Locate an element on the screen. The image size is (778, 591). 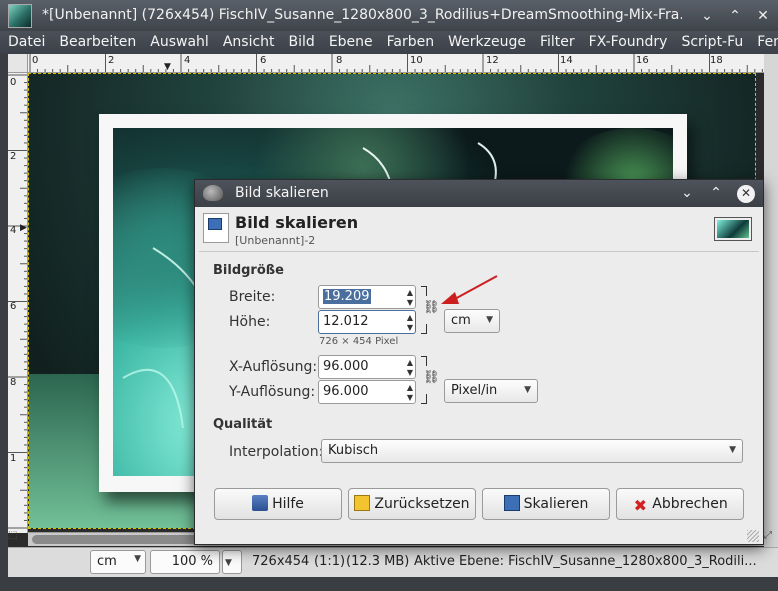
cancel-button-label: Abbrechen is located at coordinates (690, 504).